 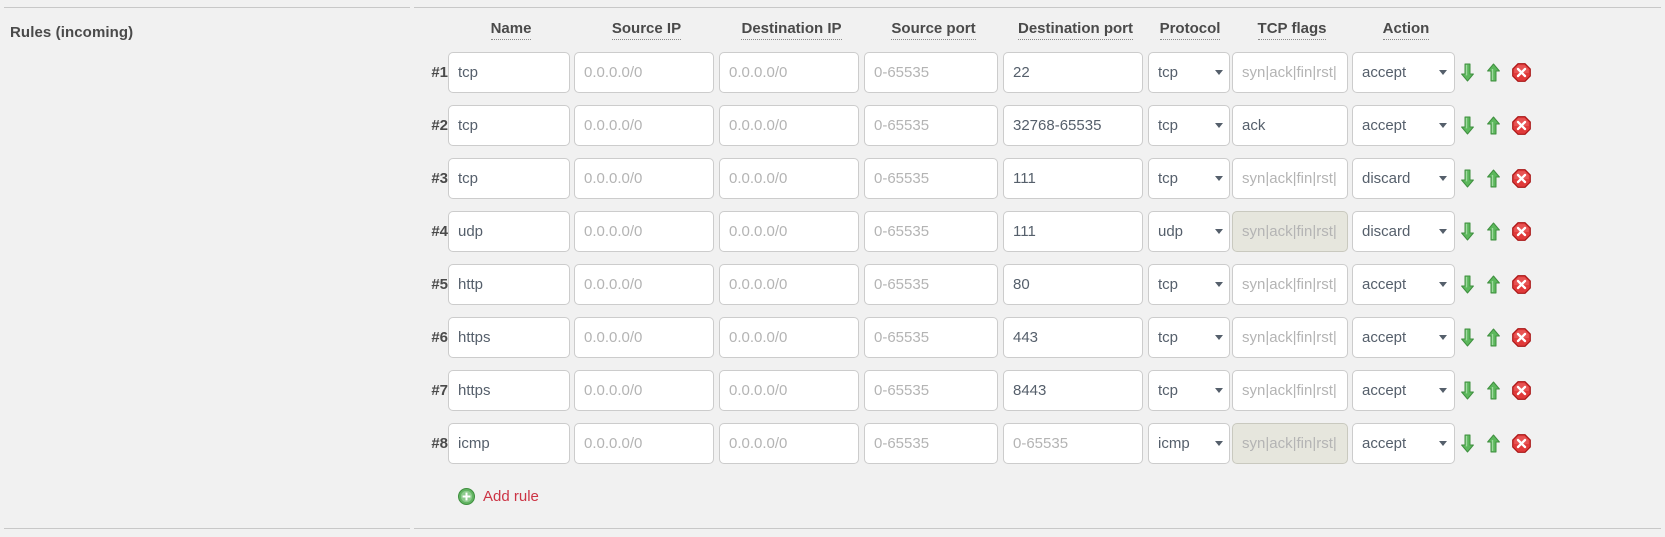 I want to click on add-rule-cell: Add rule, so click(x=991, y=498).